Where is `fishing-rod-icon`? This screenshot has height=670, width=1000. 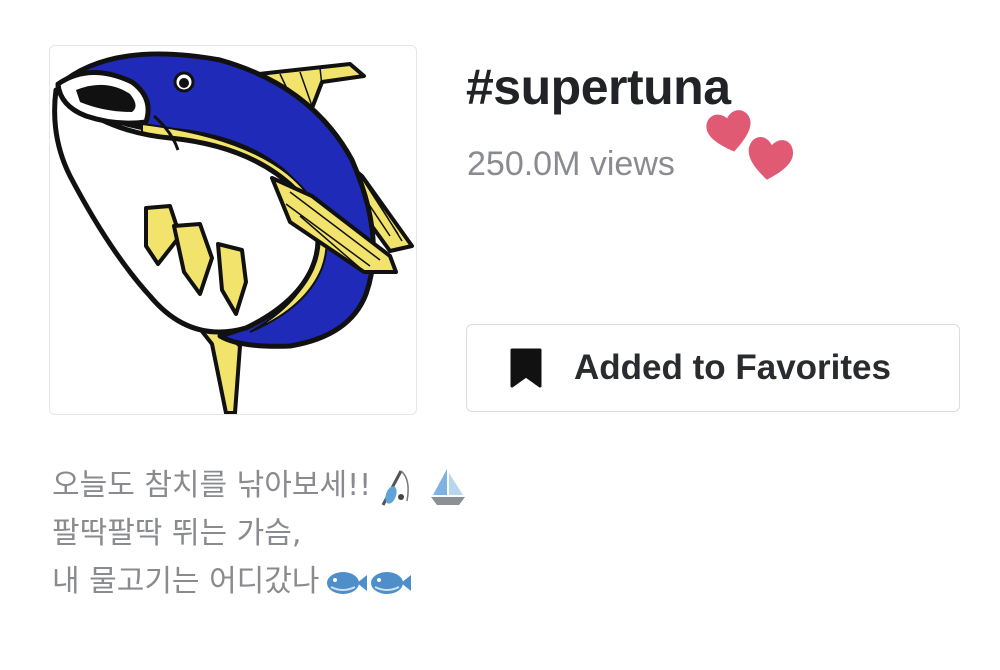 fishing-rod-icon is located at coordinates (399, 486).